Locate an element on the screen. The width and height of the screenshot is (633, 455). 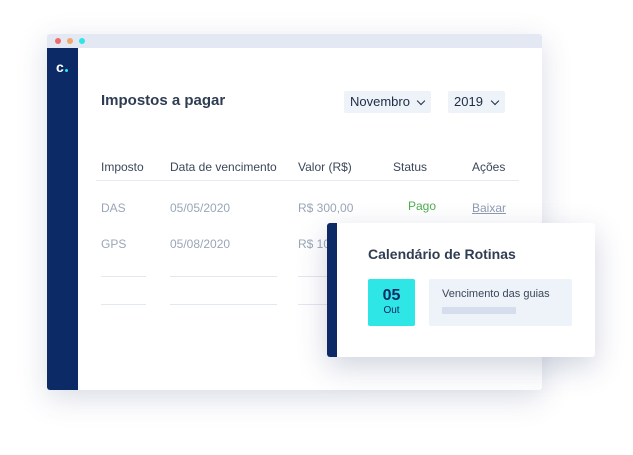
table-header-divider is located at coordinates (307, 180).